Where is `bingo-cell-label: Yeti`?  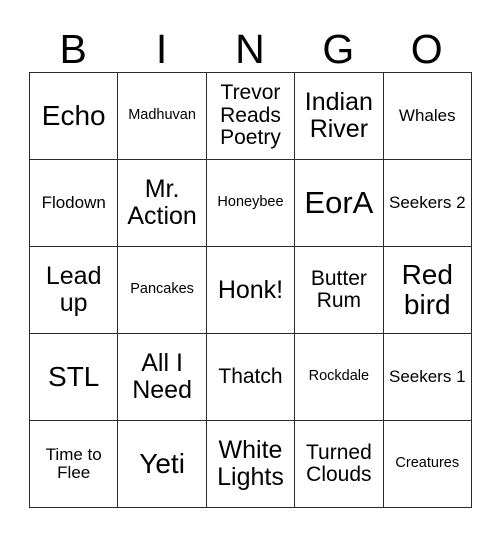
bingo-cell-label: Yeti is located at coordinates (162, 464).